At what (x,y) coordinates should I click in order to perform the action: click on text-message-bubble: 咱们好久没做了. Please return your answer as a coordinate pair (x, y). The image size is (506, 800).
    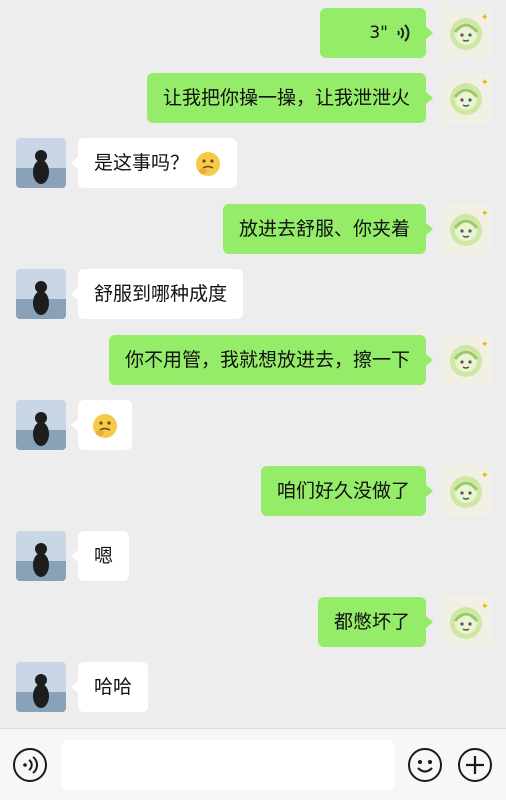
    Looking at the image, I should click on (347, 491).